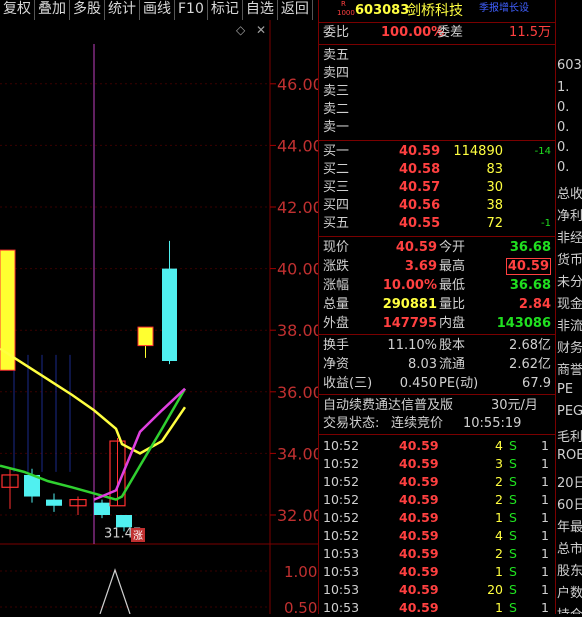  What do you see at coordinates (336, 187) in the screenshot?
I see `buy-label: 买三` at bounding box center [336, 187].